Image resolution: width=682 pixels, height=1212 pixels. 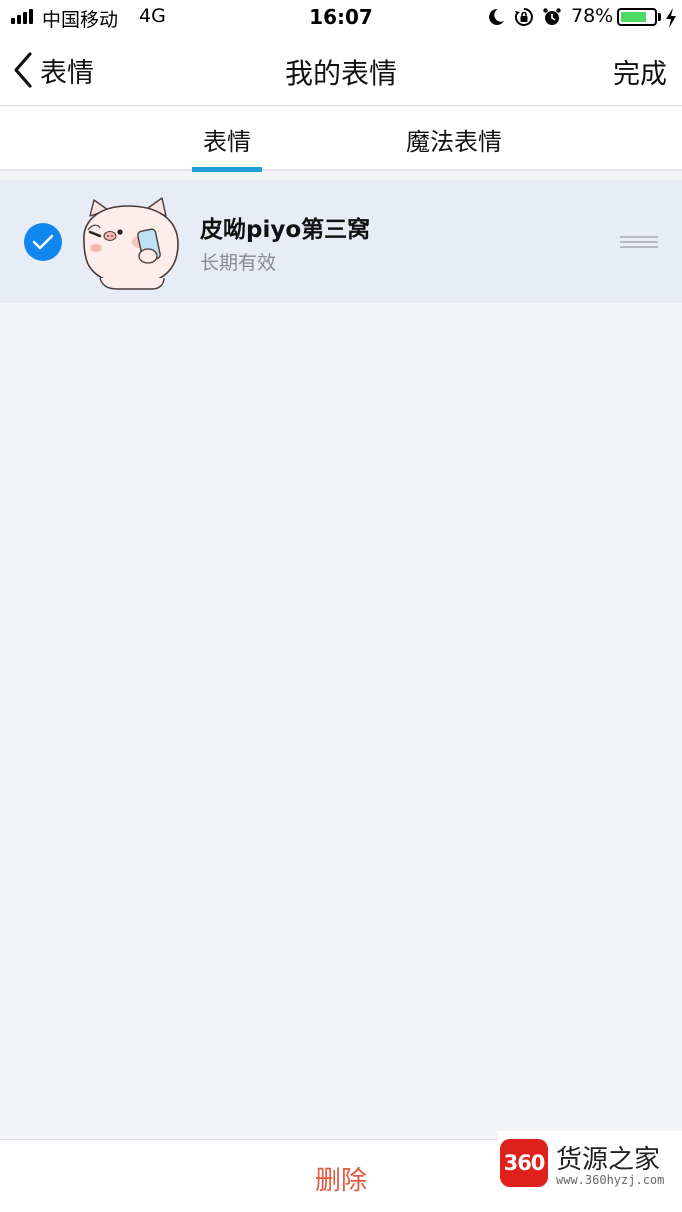 What do you see at coordinates (639, 242) in the screenshot?
I see `drag-handle-icon` at bounding box center [639, 242].